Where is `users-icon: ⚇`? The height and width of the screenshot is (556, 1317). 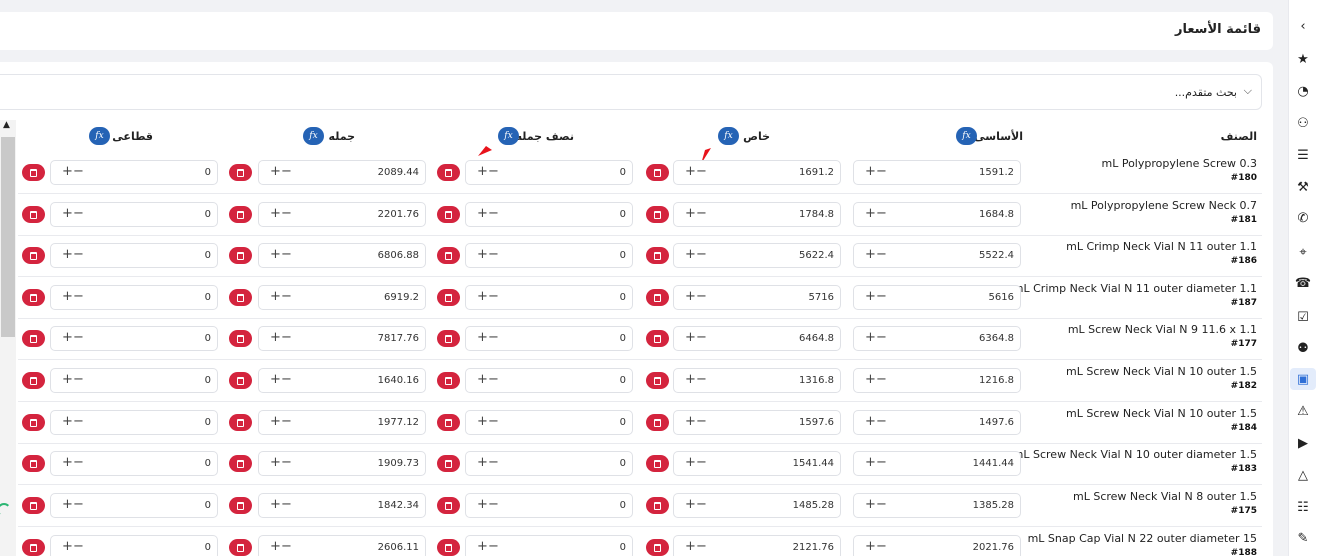 users-icon: ⚇ is located at coordinates (1303, 123).